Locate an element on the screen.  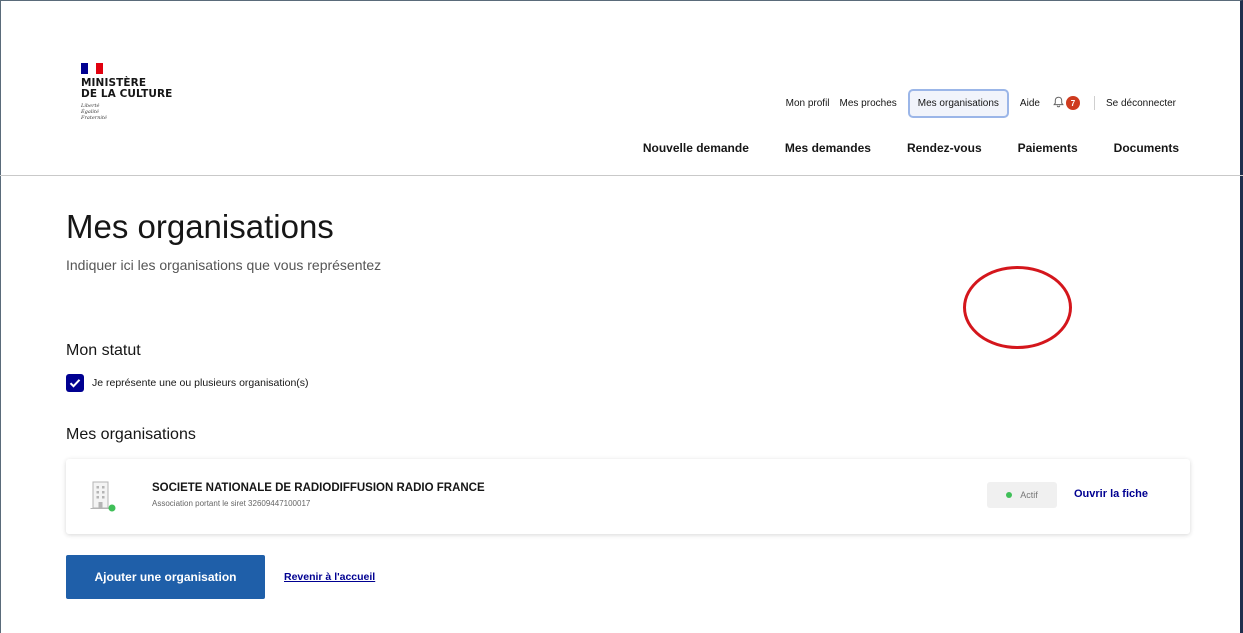
add-organisation-button: Ajouter une organisation is located at coordinates (165, 577).